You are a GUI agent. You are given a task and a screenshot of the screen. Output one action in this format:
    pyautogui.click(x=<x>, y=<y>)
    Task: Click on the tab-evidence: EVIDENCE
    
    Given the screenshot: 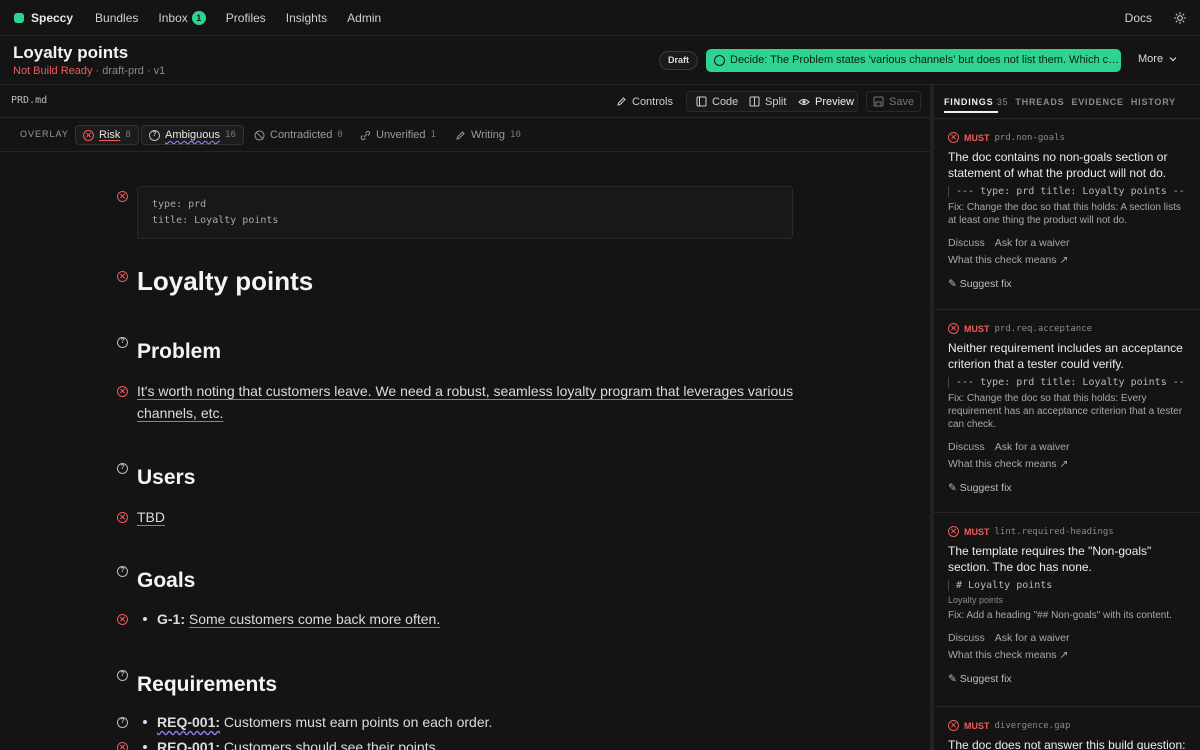 What is the action you would take?
    pyautogui.click(x=1097, y=102)
    